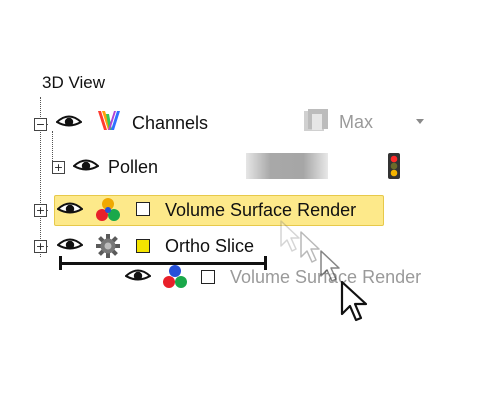 This screenshot has height=400, width=485. Describe the element at coordinates (60, 263) in the screenshot. I see `drop-insertion-cap-left` at that location.